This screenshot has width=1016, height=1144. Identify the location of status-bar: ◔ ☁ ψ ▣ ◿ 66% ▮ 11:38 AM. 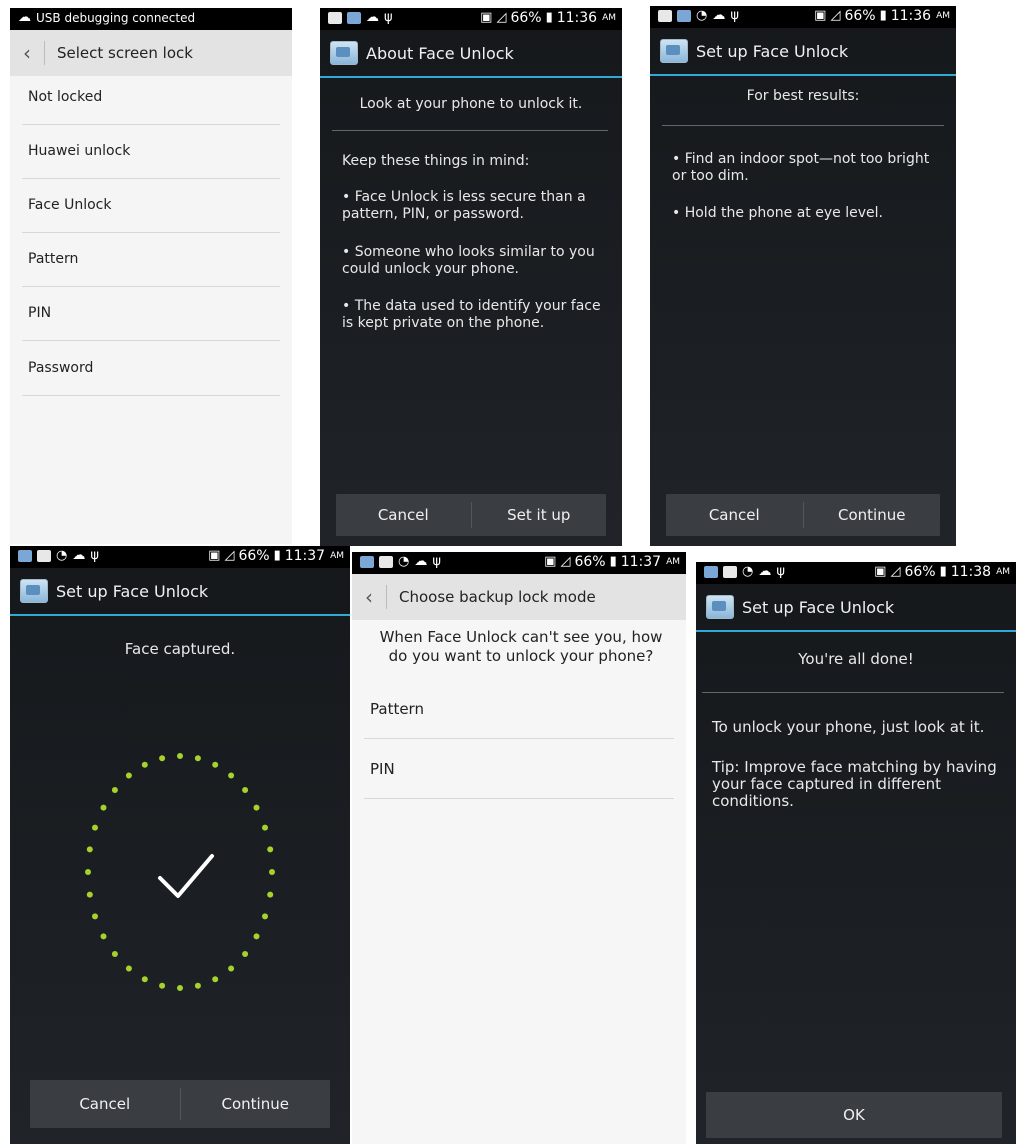
(856, 573).